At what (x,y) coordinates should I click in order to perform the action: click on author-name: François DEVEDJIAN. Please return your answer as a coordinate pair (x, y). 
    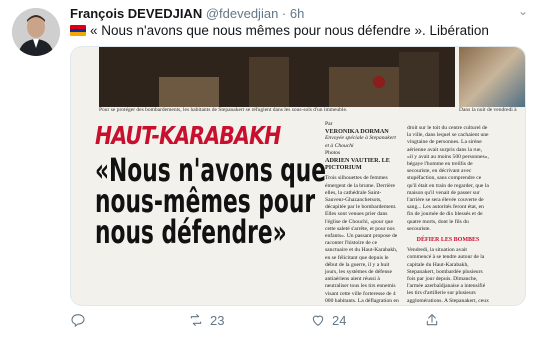
    Looking at the image, I should click on (136, 13).